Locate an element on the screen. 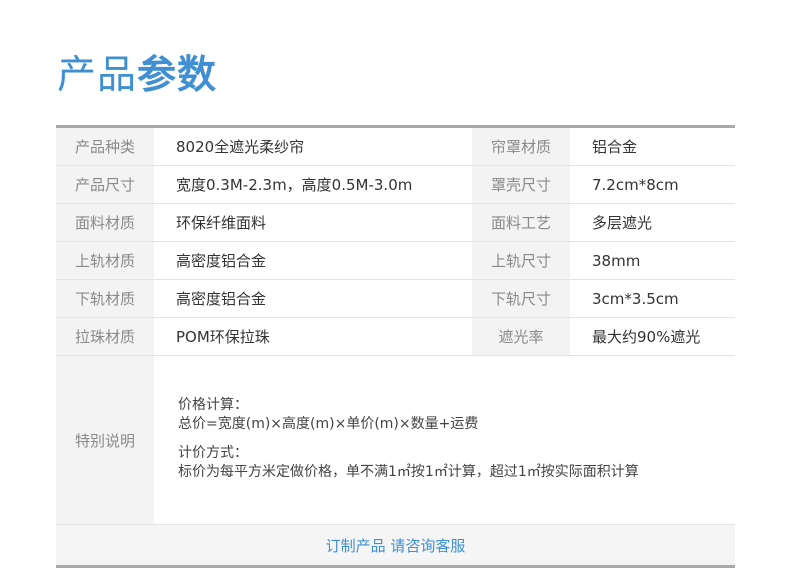 Image resolution: width=790 pixels, height=587 pixels. page-title: 产品参数 is located at coordinates (137, 76).